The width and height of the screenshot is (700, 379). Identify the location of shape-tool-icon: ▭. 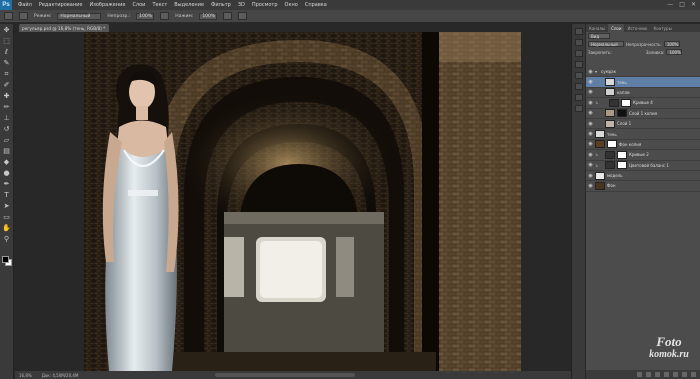
(7, 217).